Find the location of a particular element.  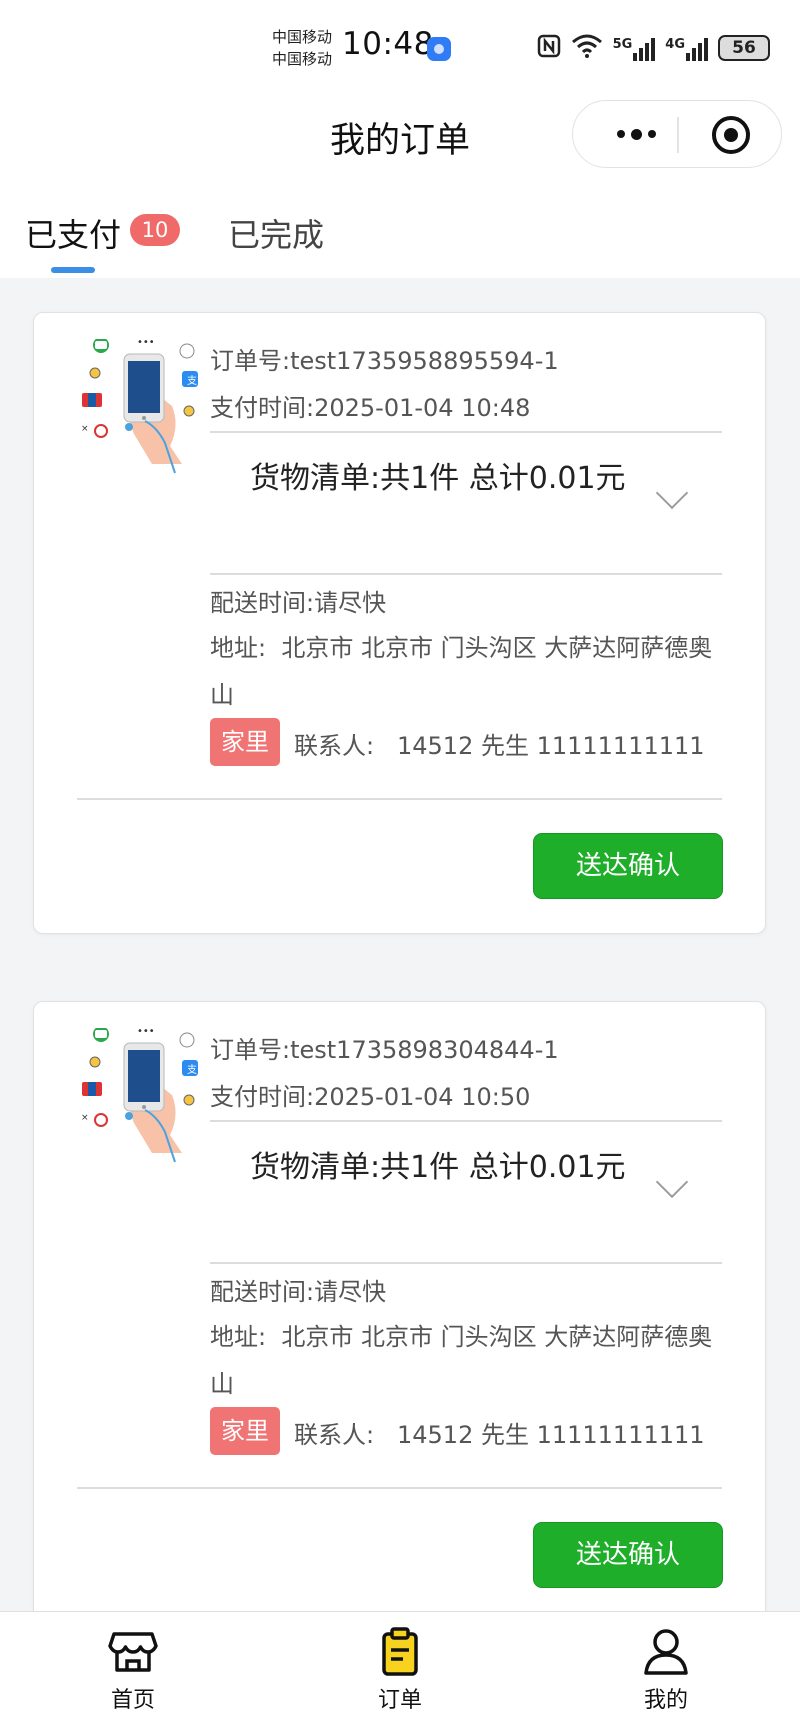

tab-completed: 已完成 is located at coordinates (276, 233).